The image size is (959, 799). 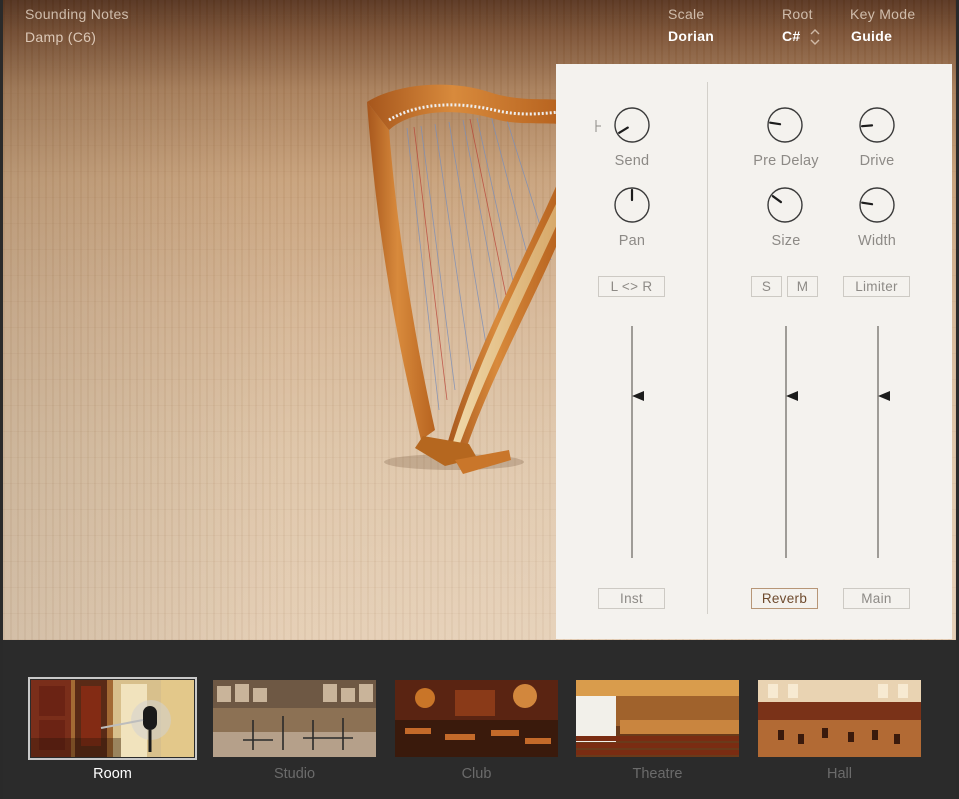 I want to click on room-label-theatre: Theatre, so click(x=657, y=774).